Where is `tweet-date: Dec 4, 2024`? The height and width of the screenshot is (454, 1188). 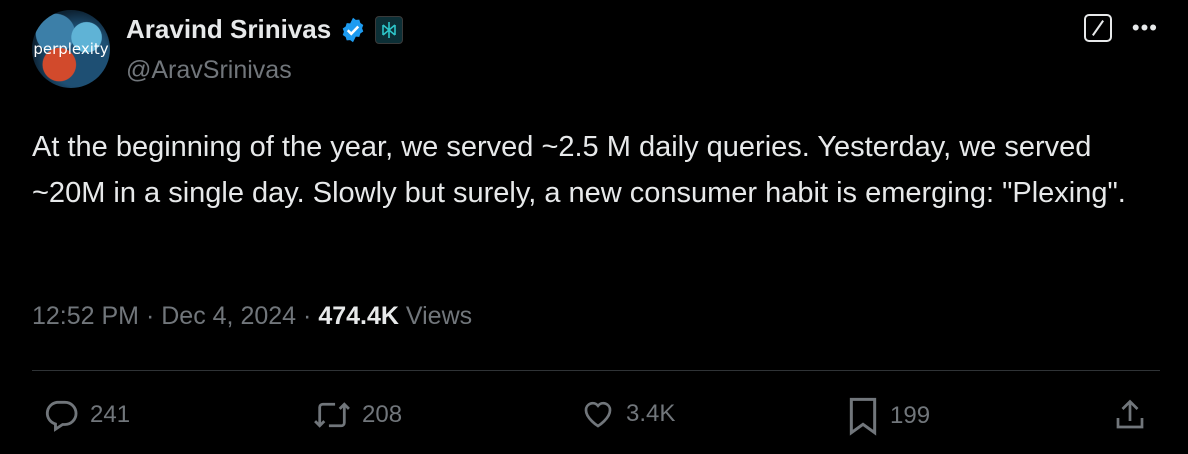
tweet-date: Dec 4, 2024 is located at coordinates (228, 316).